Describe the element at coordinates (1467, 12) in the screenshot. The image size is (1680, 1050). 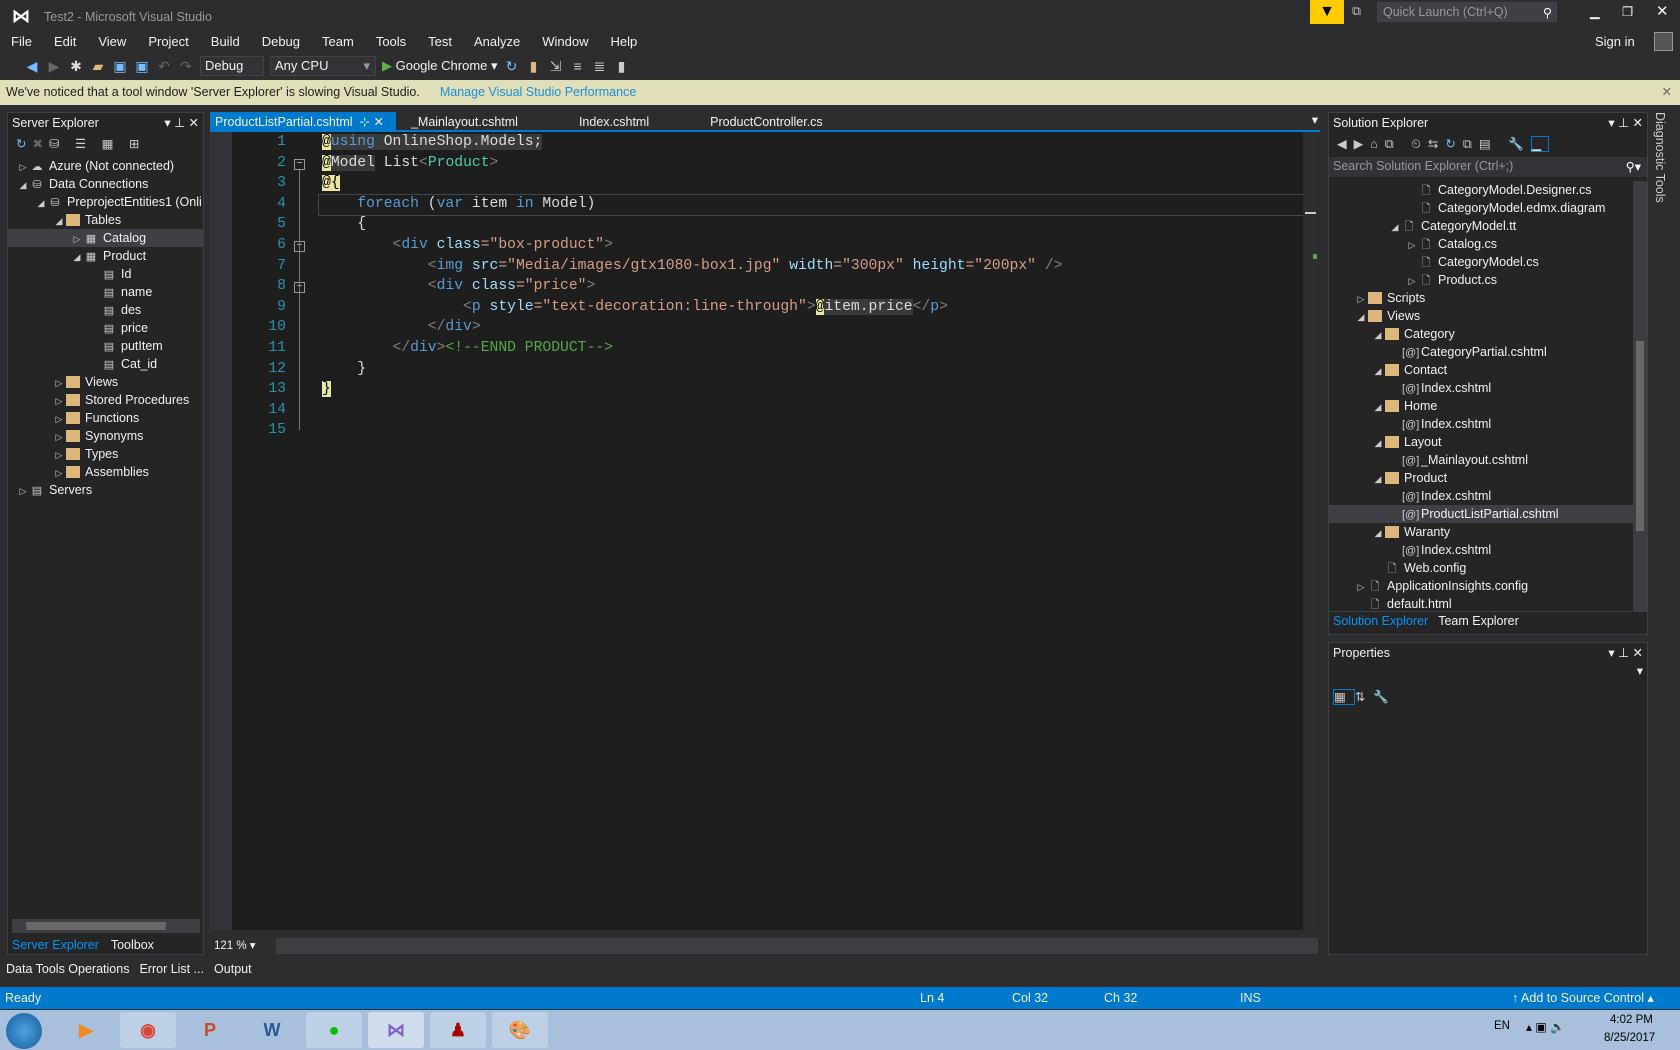
I see `quick-launch-input: Quick Launch (Ctrl+Q) ⚲` at that location.